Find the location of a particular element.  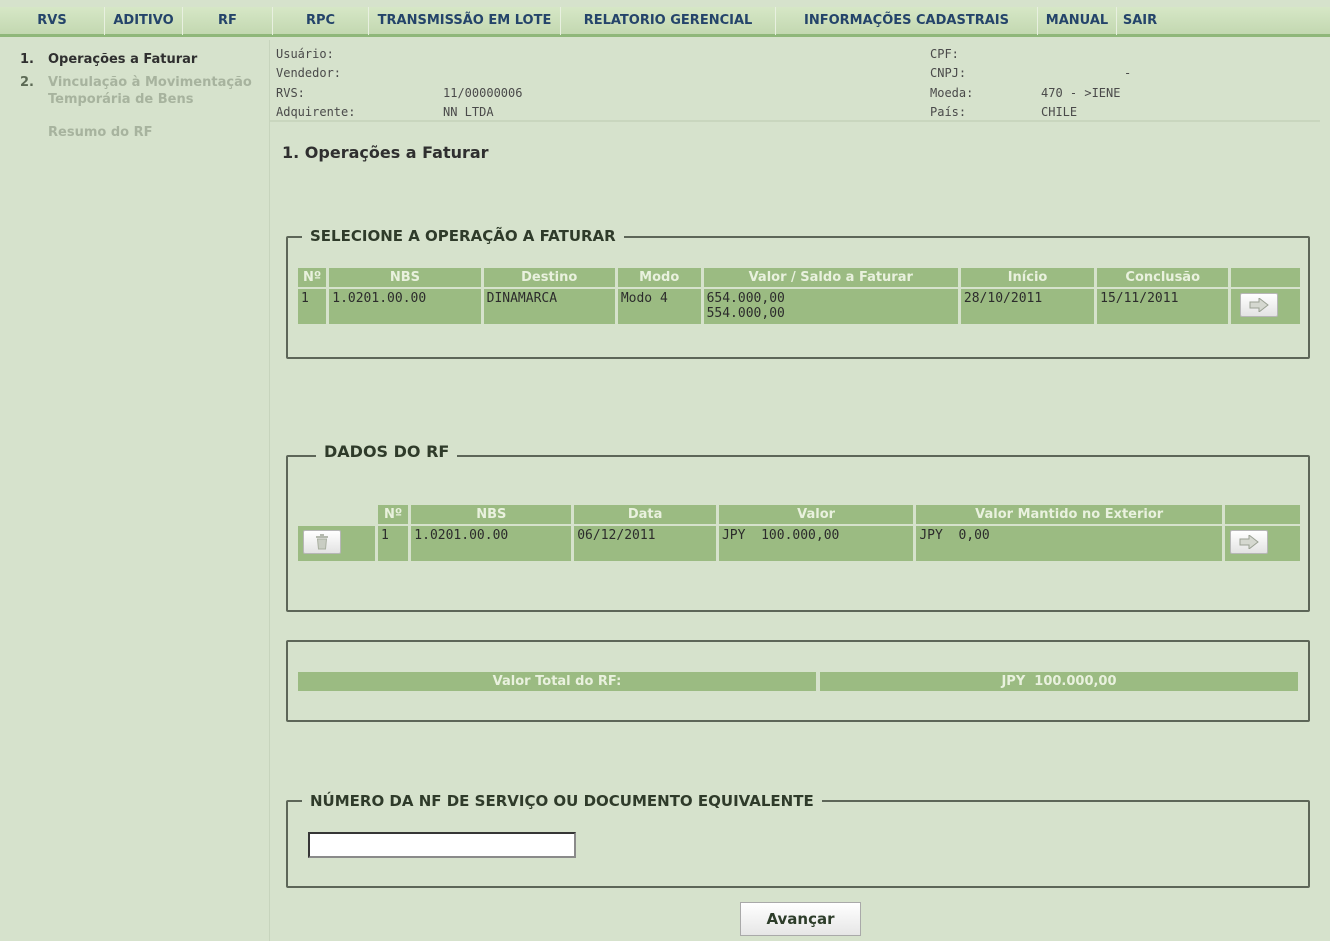

col-header-data: Data is located at coordinates (645, 514).